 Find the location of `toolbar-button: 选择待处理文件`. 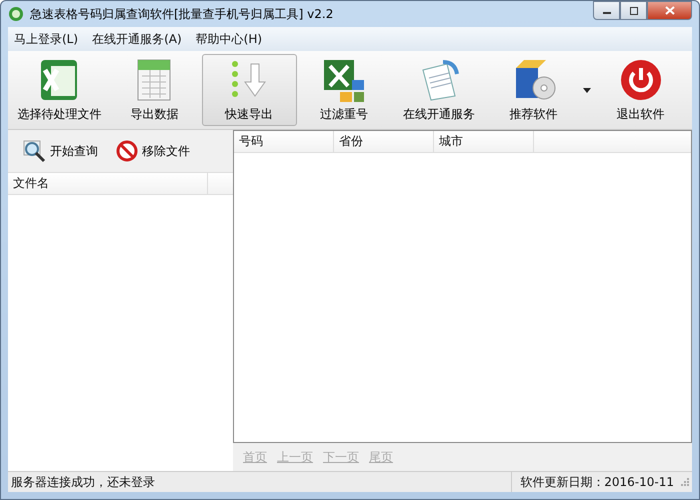

toolbar-button: 选择待处理文件 is located at coordinates (59, 90).